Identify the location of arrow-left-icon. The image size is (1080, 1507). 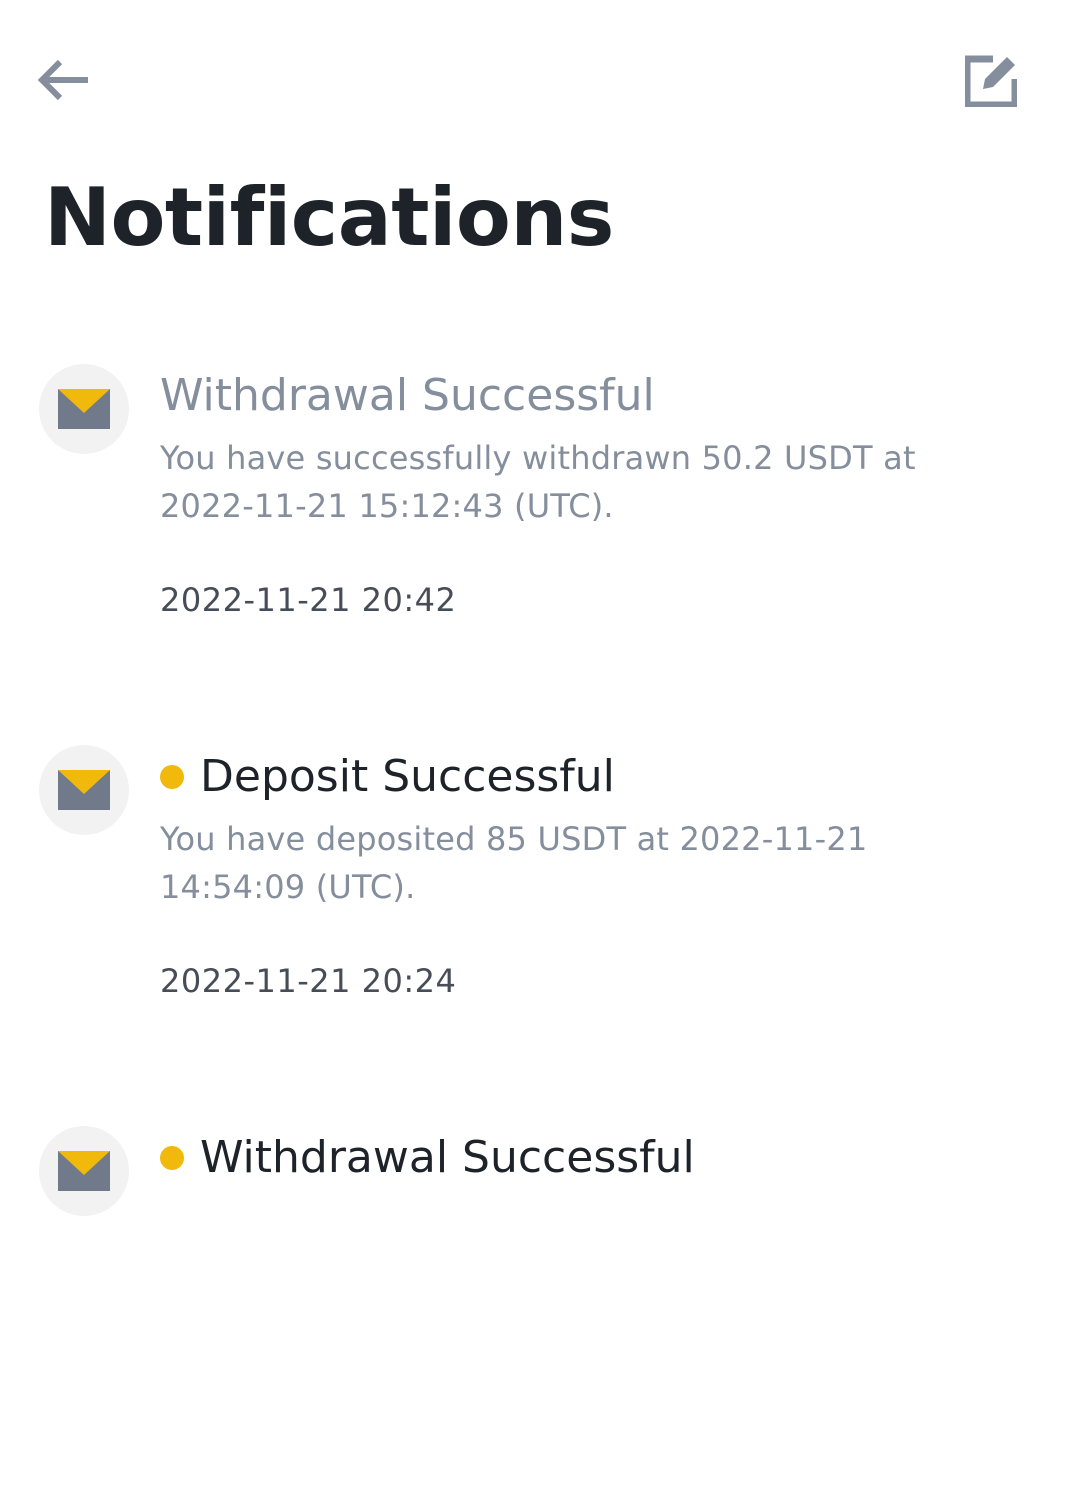
(62, 80).